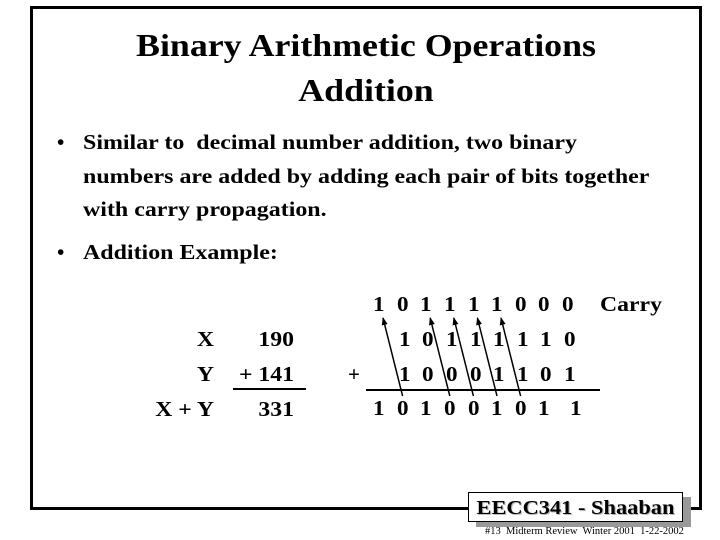 This screenshot has height=540, width=720. What do you see at coordinates (205, 209) in the screenshot?
I see `bullet-text-line: with carry propagation.` at bounding box center [205, 209].